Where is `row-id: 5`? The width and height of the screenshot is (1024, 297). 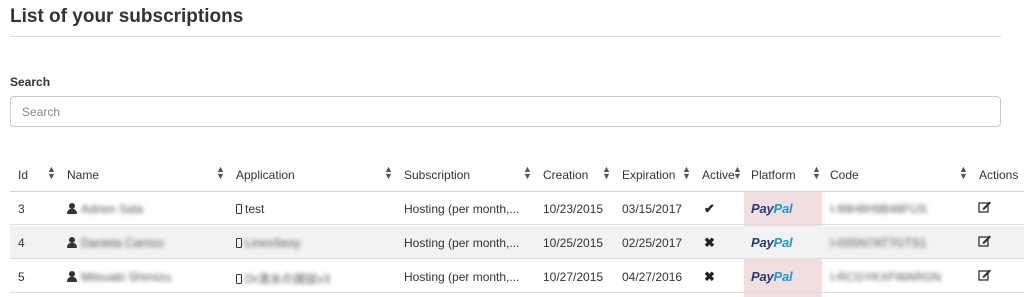
row-id: 5 is located at coordinates (21, 277).